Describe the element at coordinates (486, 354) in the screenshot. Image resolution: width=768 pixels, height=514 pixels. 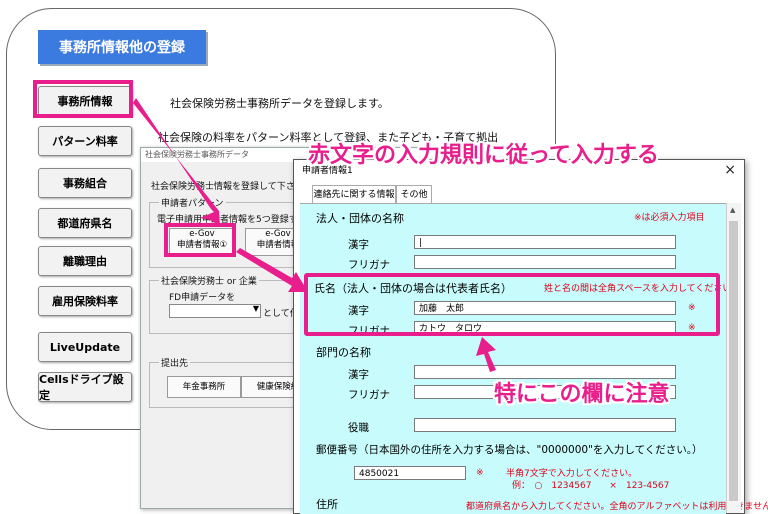
I see `arrow-to-name-box` at that location.